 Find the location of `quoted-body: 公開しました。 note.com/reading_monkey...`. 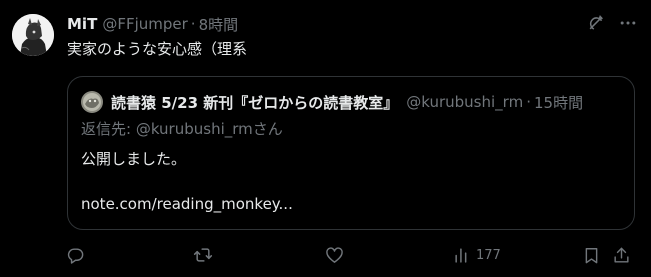

quoted-body: 公開しました。 note.com/reading_monkey... is located at coordinates (187, 181).